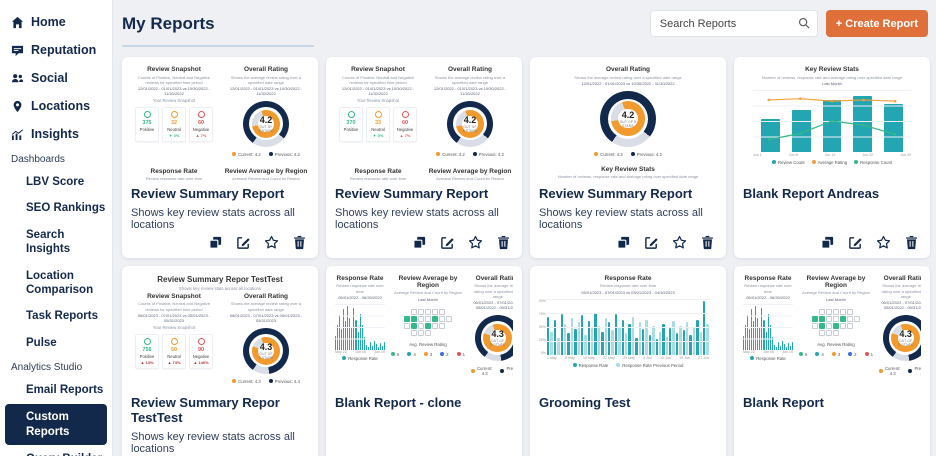  I want to click on sidebar-item-search-insights: Search Insights, so click(56, 242).